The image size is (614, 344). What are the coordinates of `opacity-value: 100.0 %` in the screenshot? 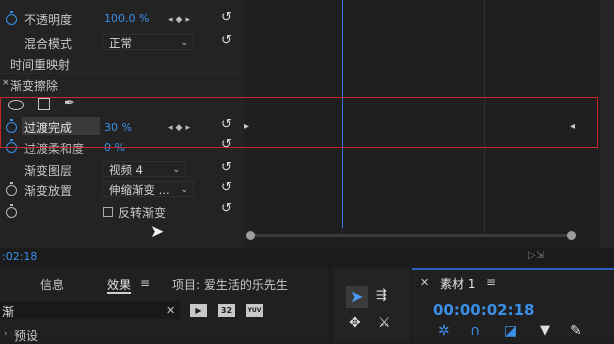 It's located at (126, 18).